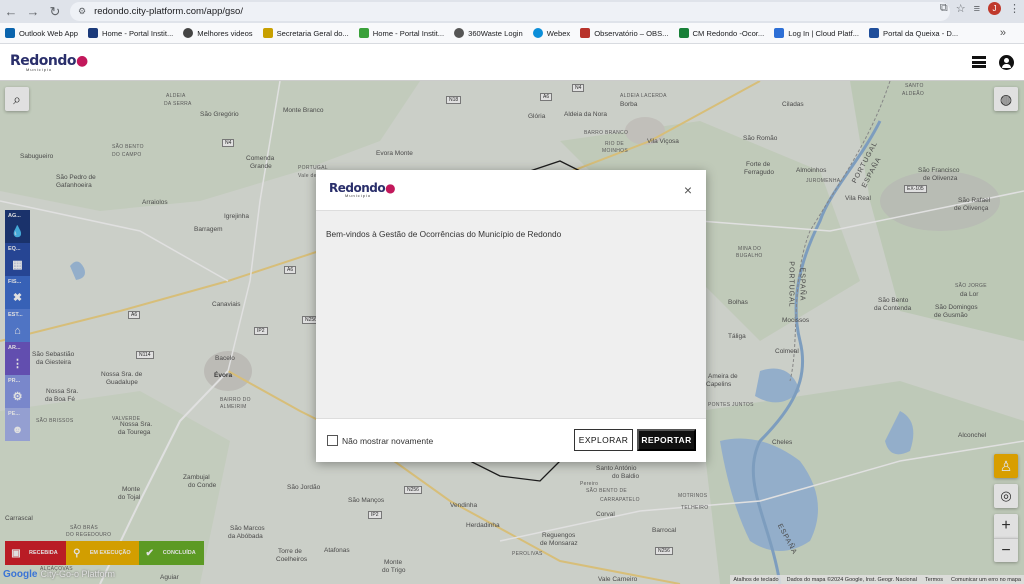  I want to click on app-header: Redondo● Município, so click(512, 62).